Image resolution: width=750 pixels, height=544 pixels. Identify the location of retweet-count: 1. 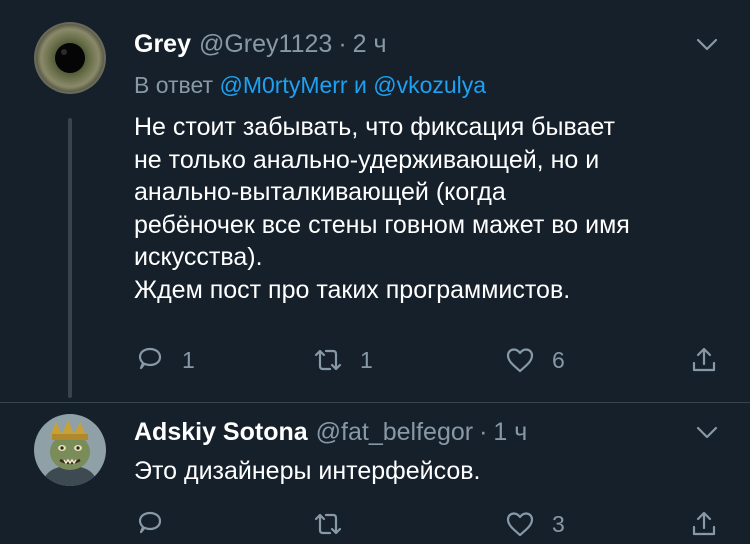
(366, 359).